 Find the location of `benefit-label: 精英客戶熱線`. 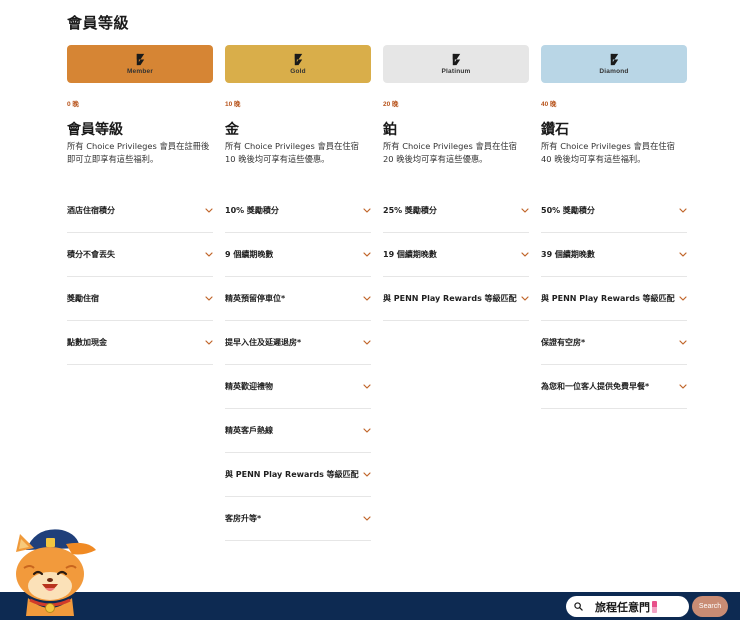

benefit-label: 精英客戶熱線 is located at coordinates (249, 430).